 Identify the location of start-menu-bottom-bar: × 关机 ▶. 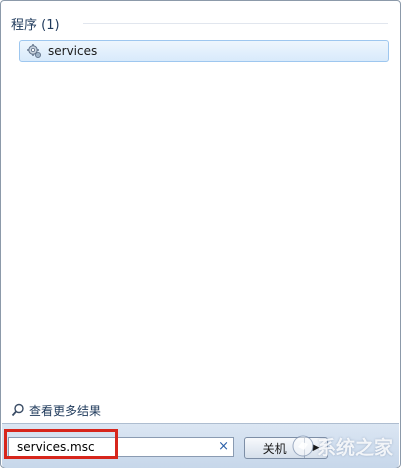
(200, 445).